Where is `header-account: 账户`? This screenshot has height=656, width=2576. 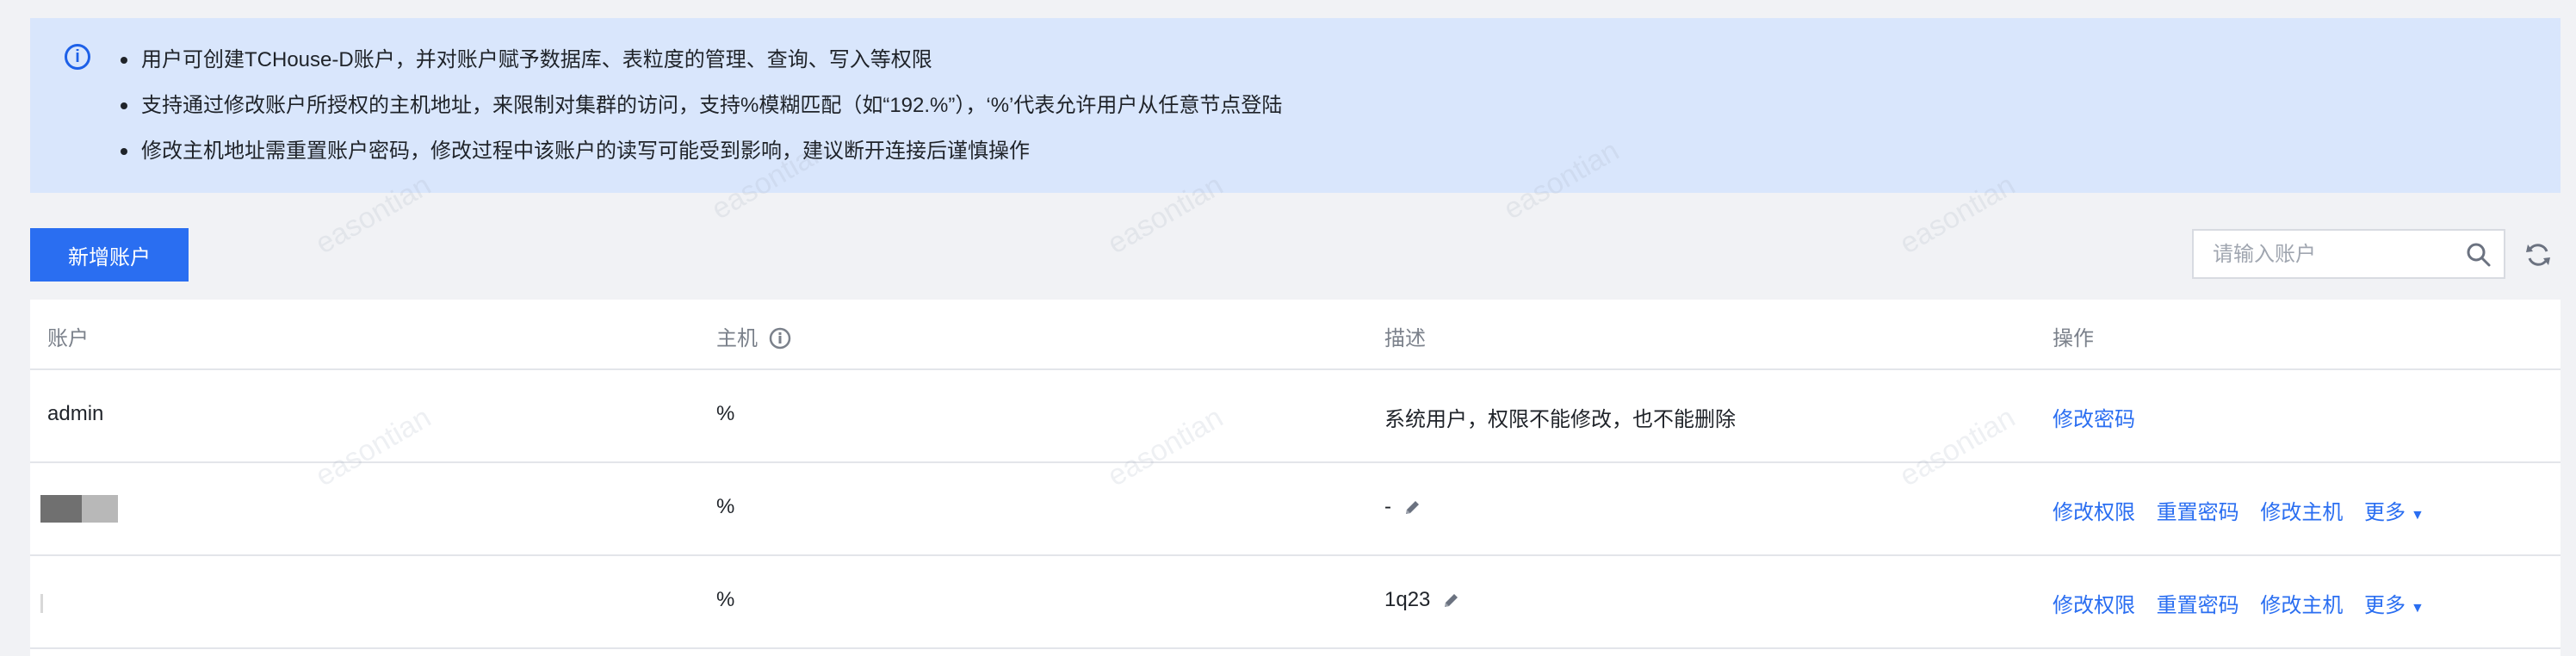 header-account: 账户 is located at coordinates (68, 338).